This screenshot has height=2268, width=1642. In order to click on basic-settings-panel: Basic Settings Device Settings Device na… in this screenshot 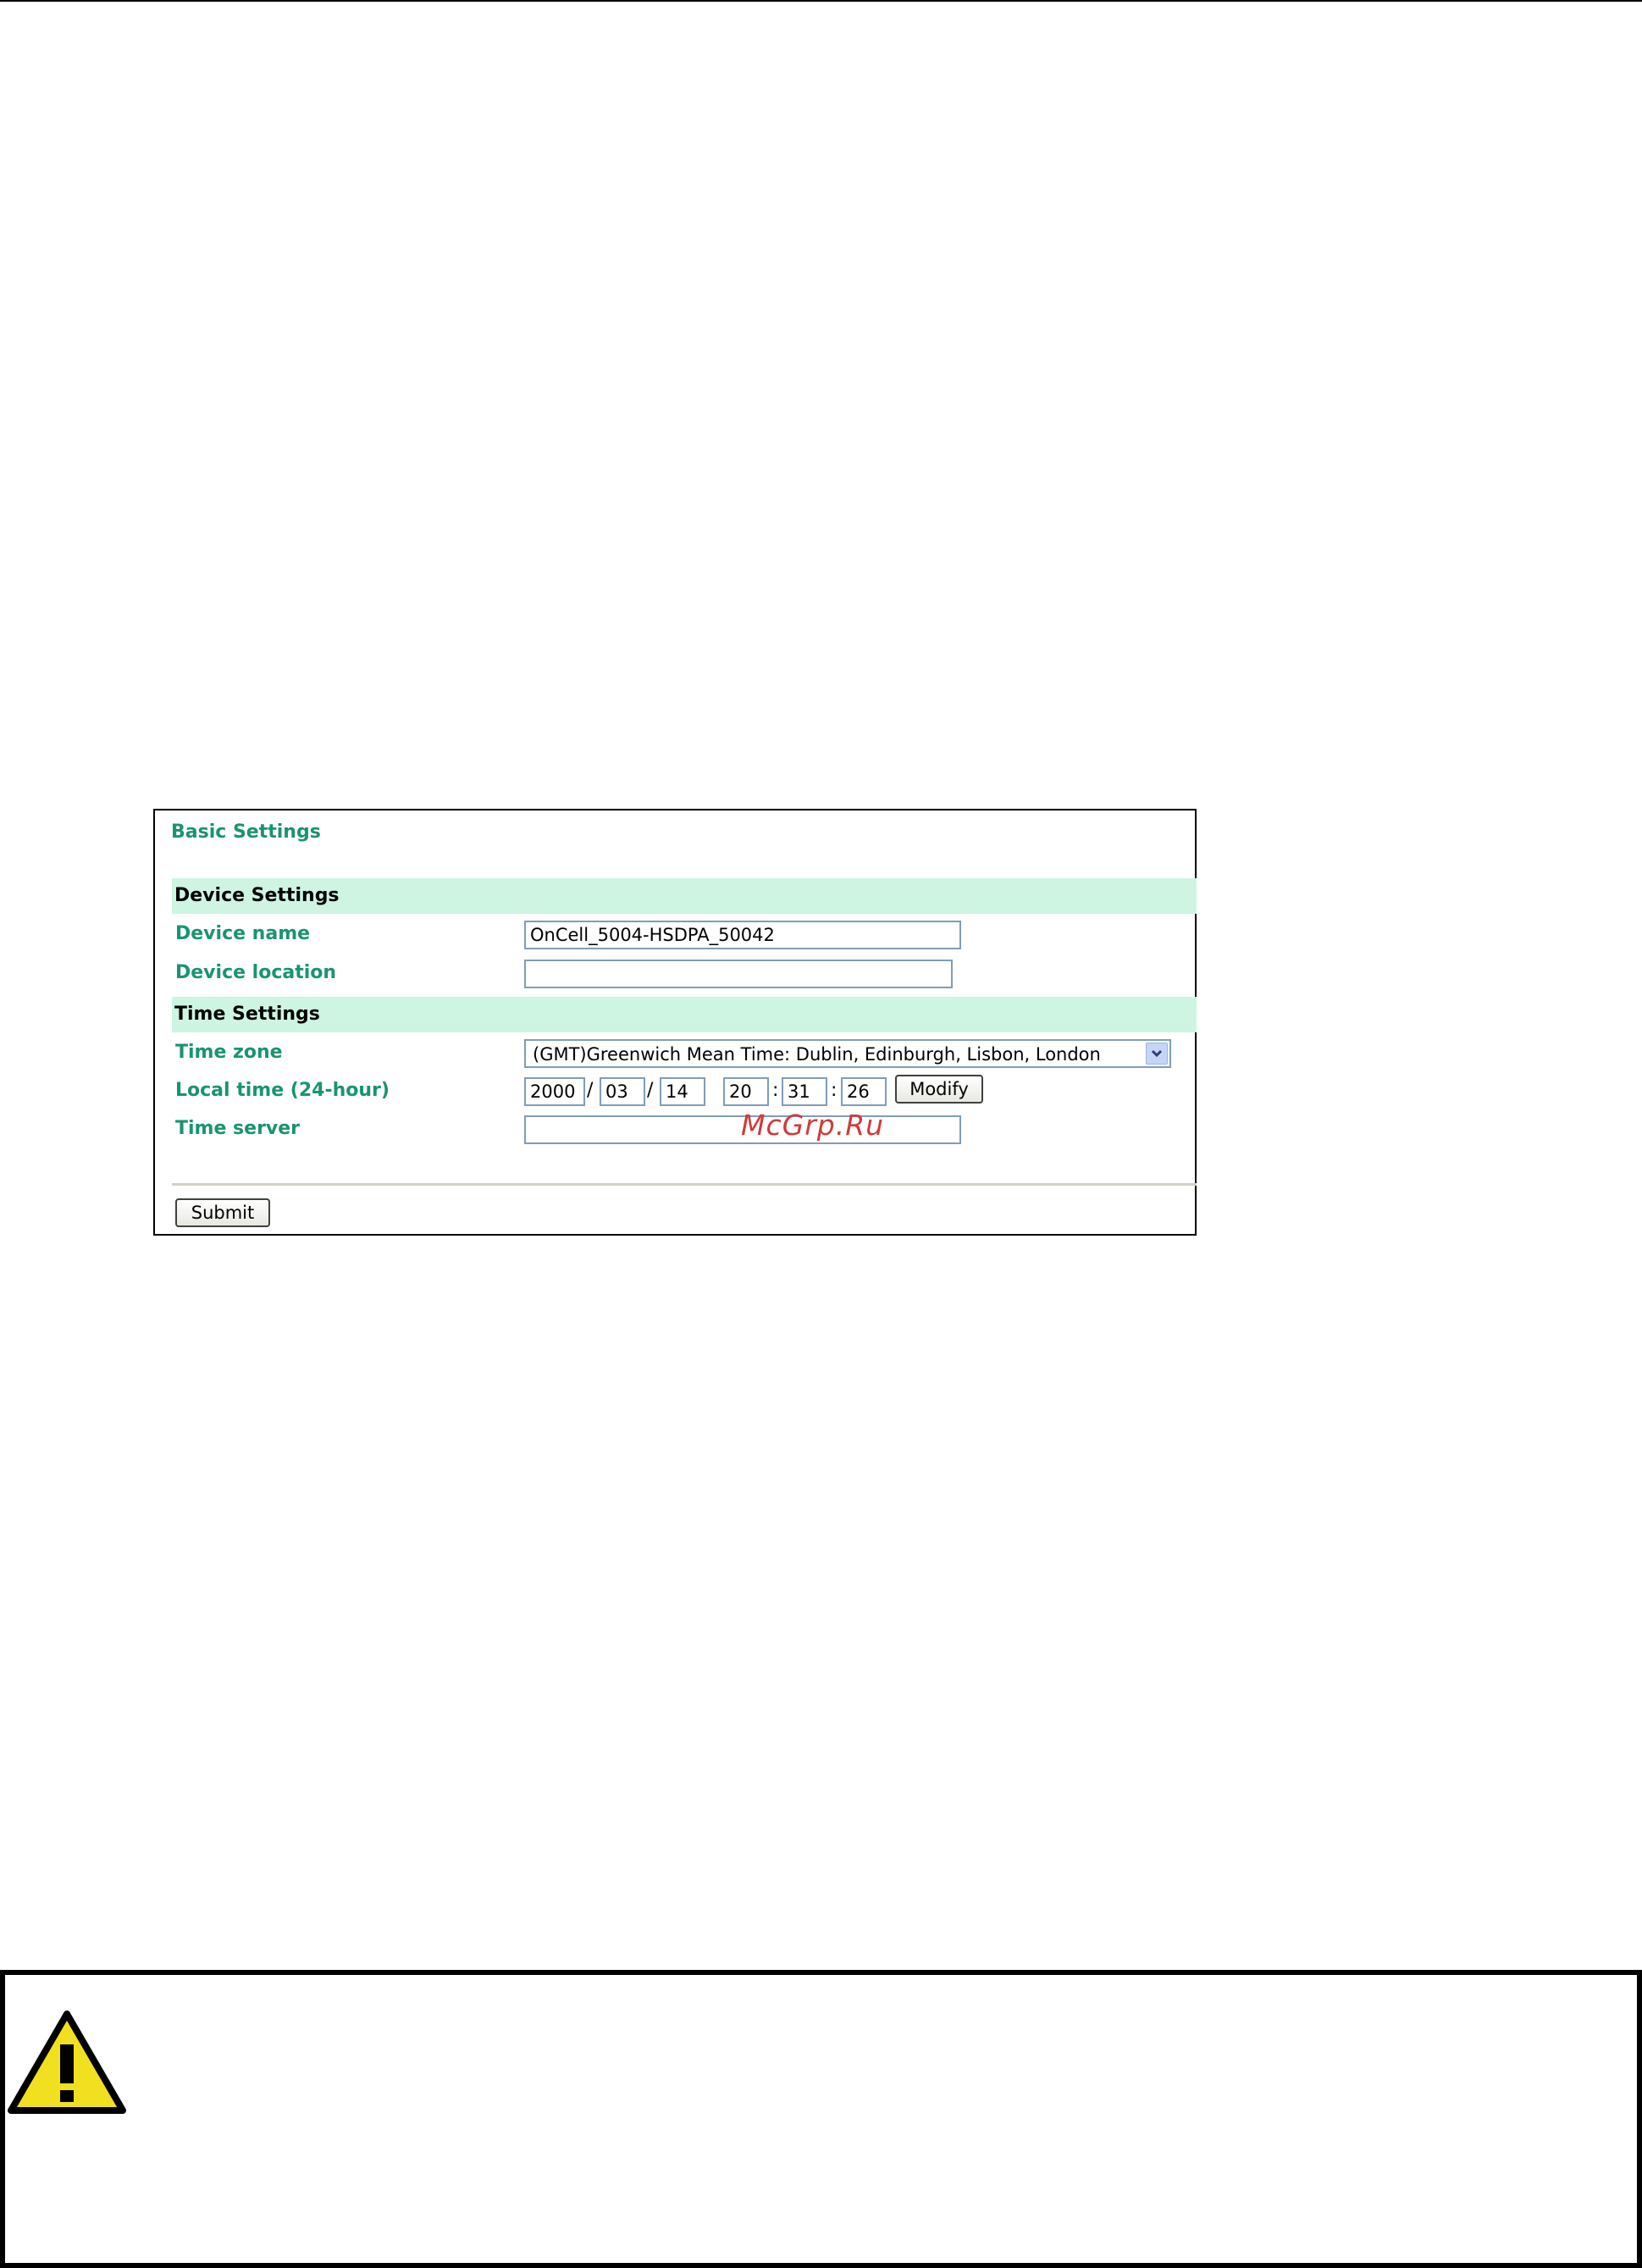, I will do `click(675, 1023)`.